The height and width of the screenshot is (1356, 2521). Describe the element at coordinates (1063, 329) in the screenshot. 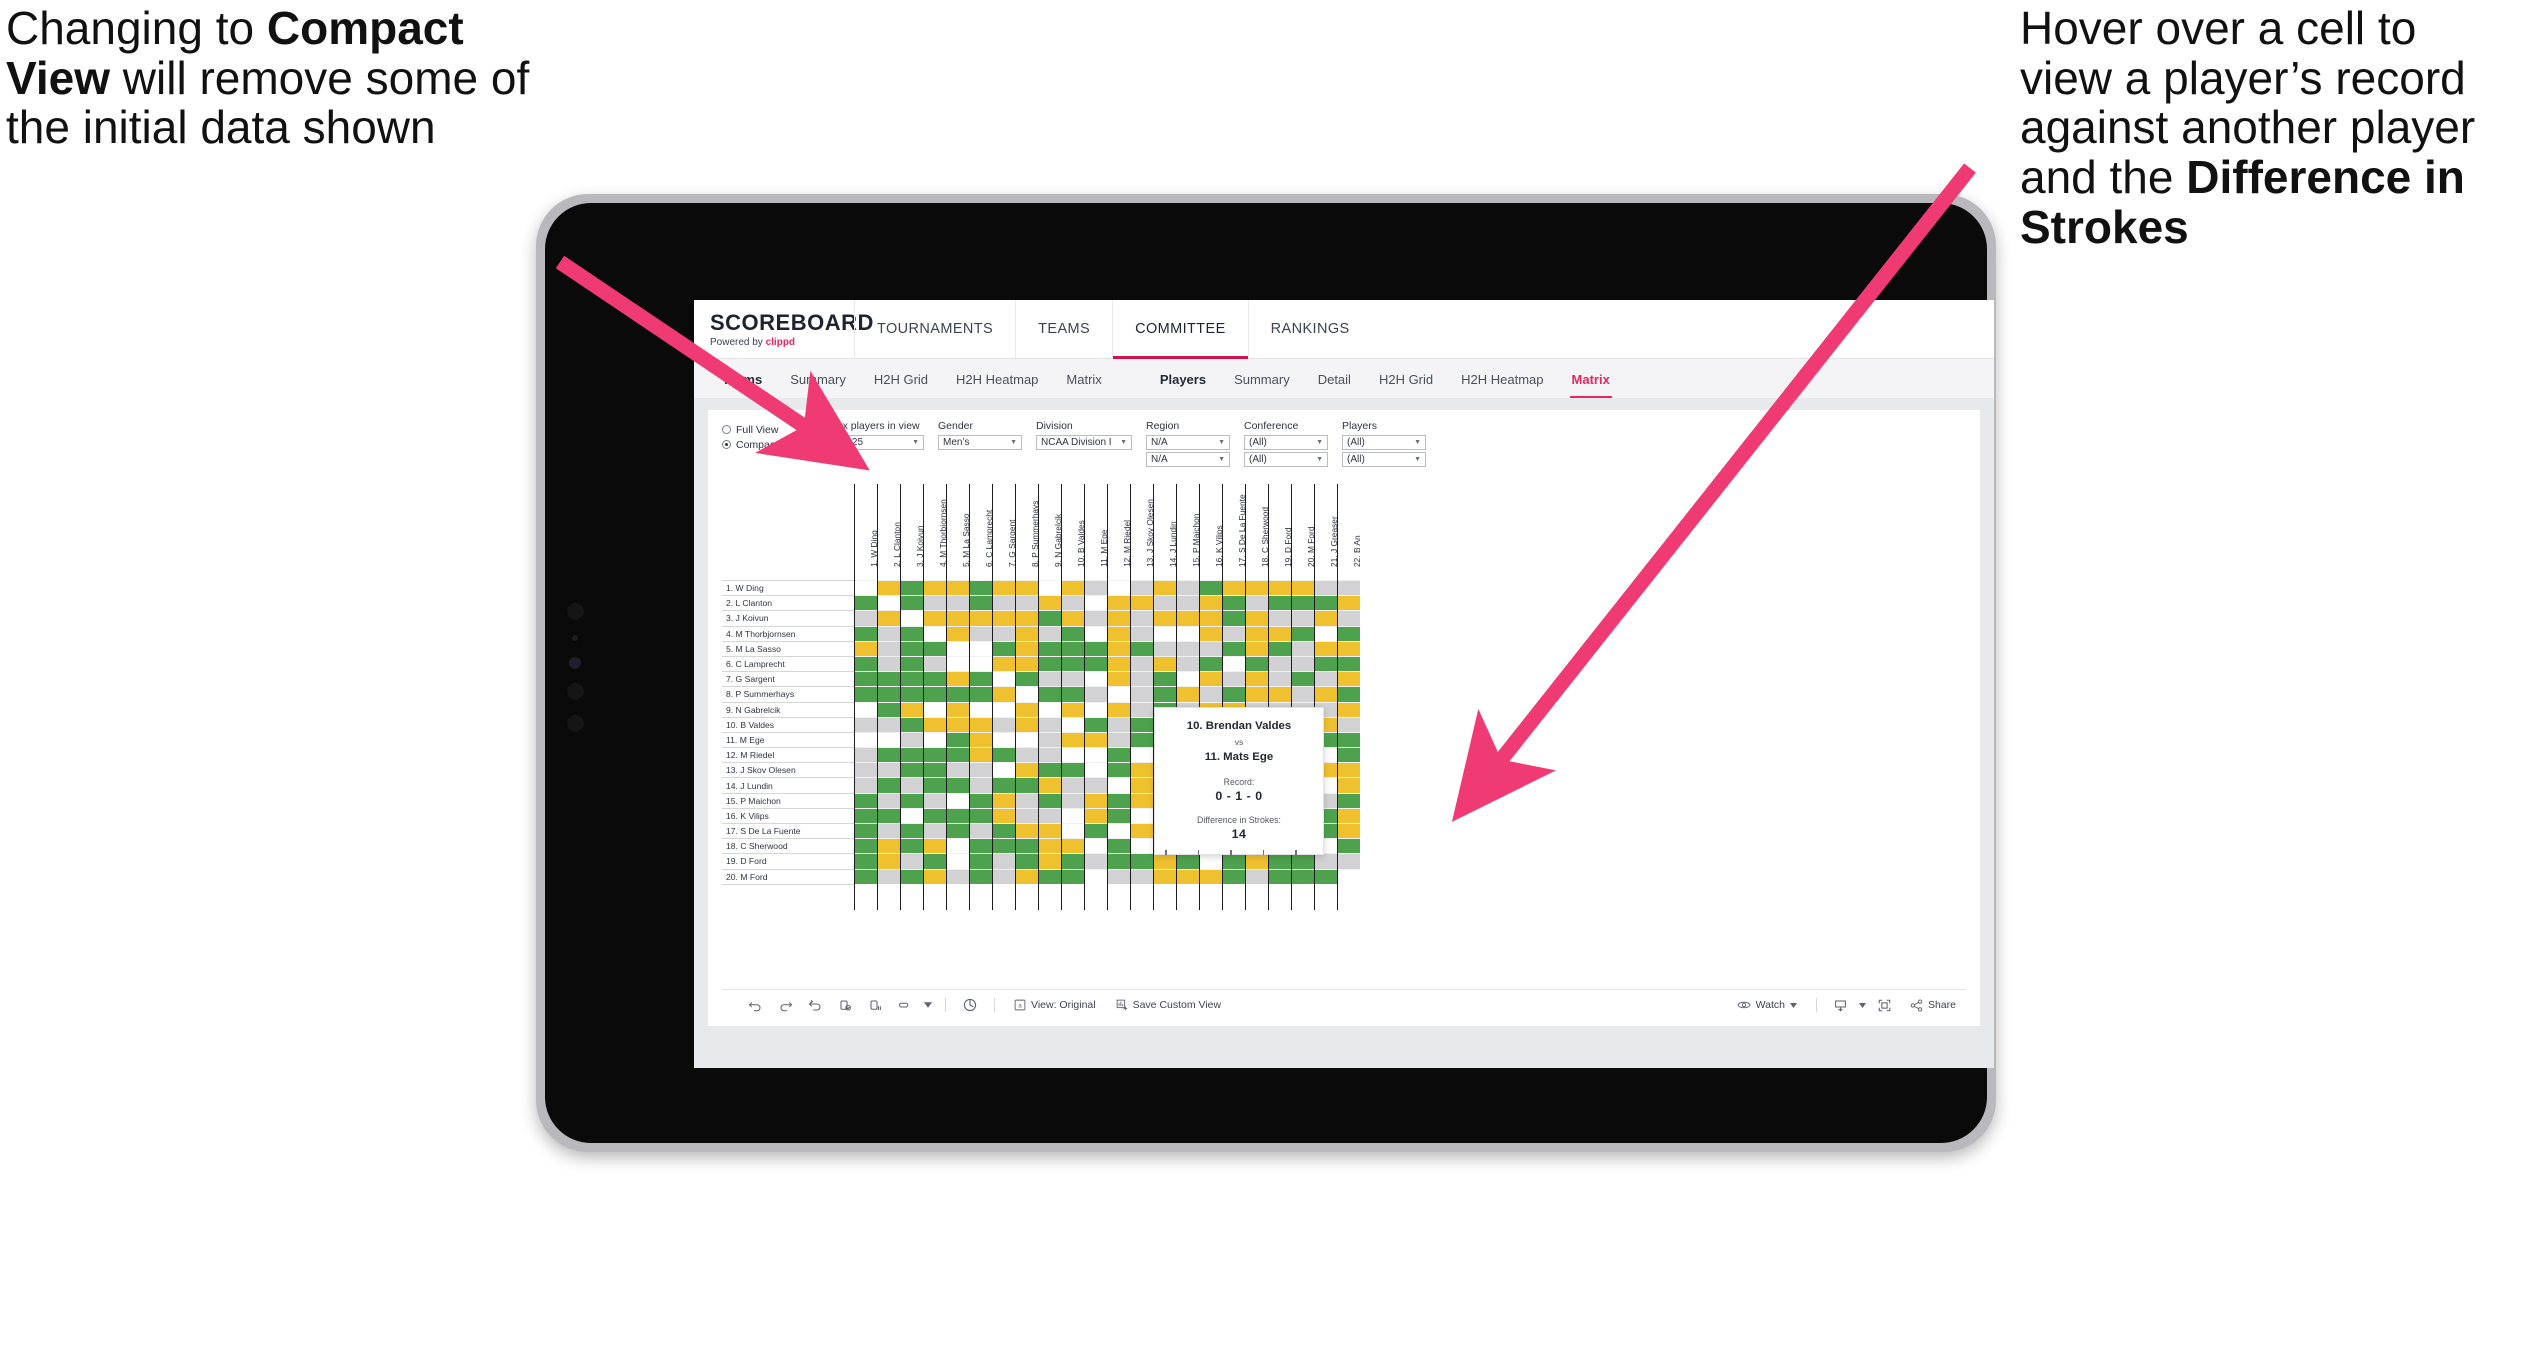

I see `top-nav-item-teams: TEAMS` at that location.